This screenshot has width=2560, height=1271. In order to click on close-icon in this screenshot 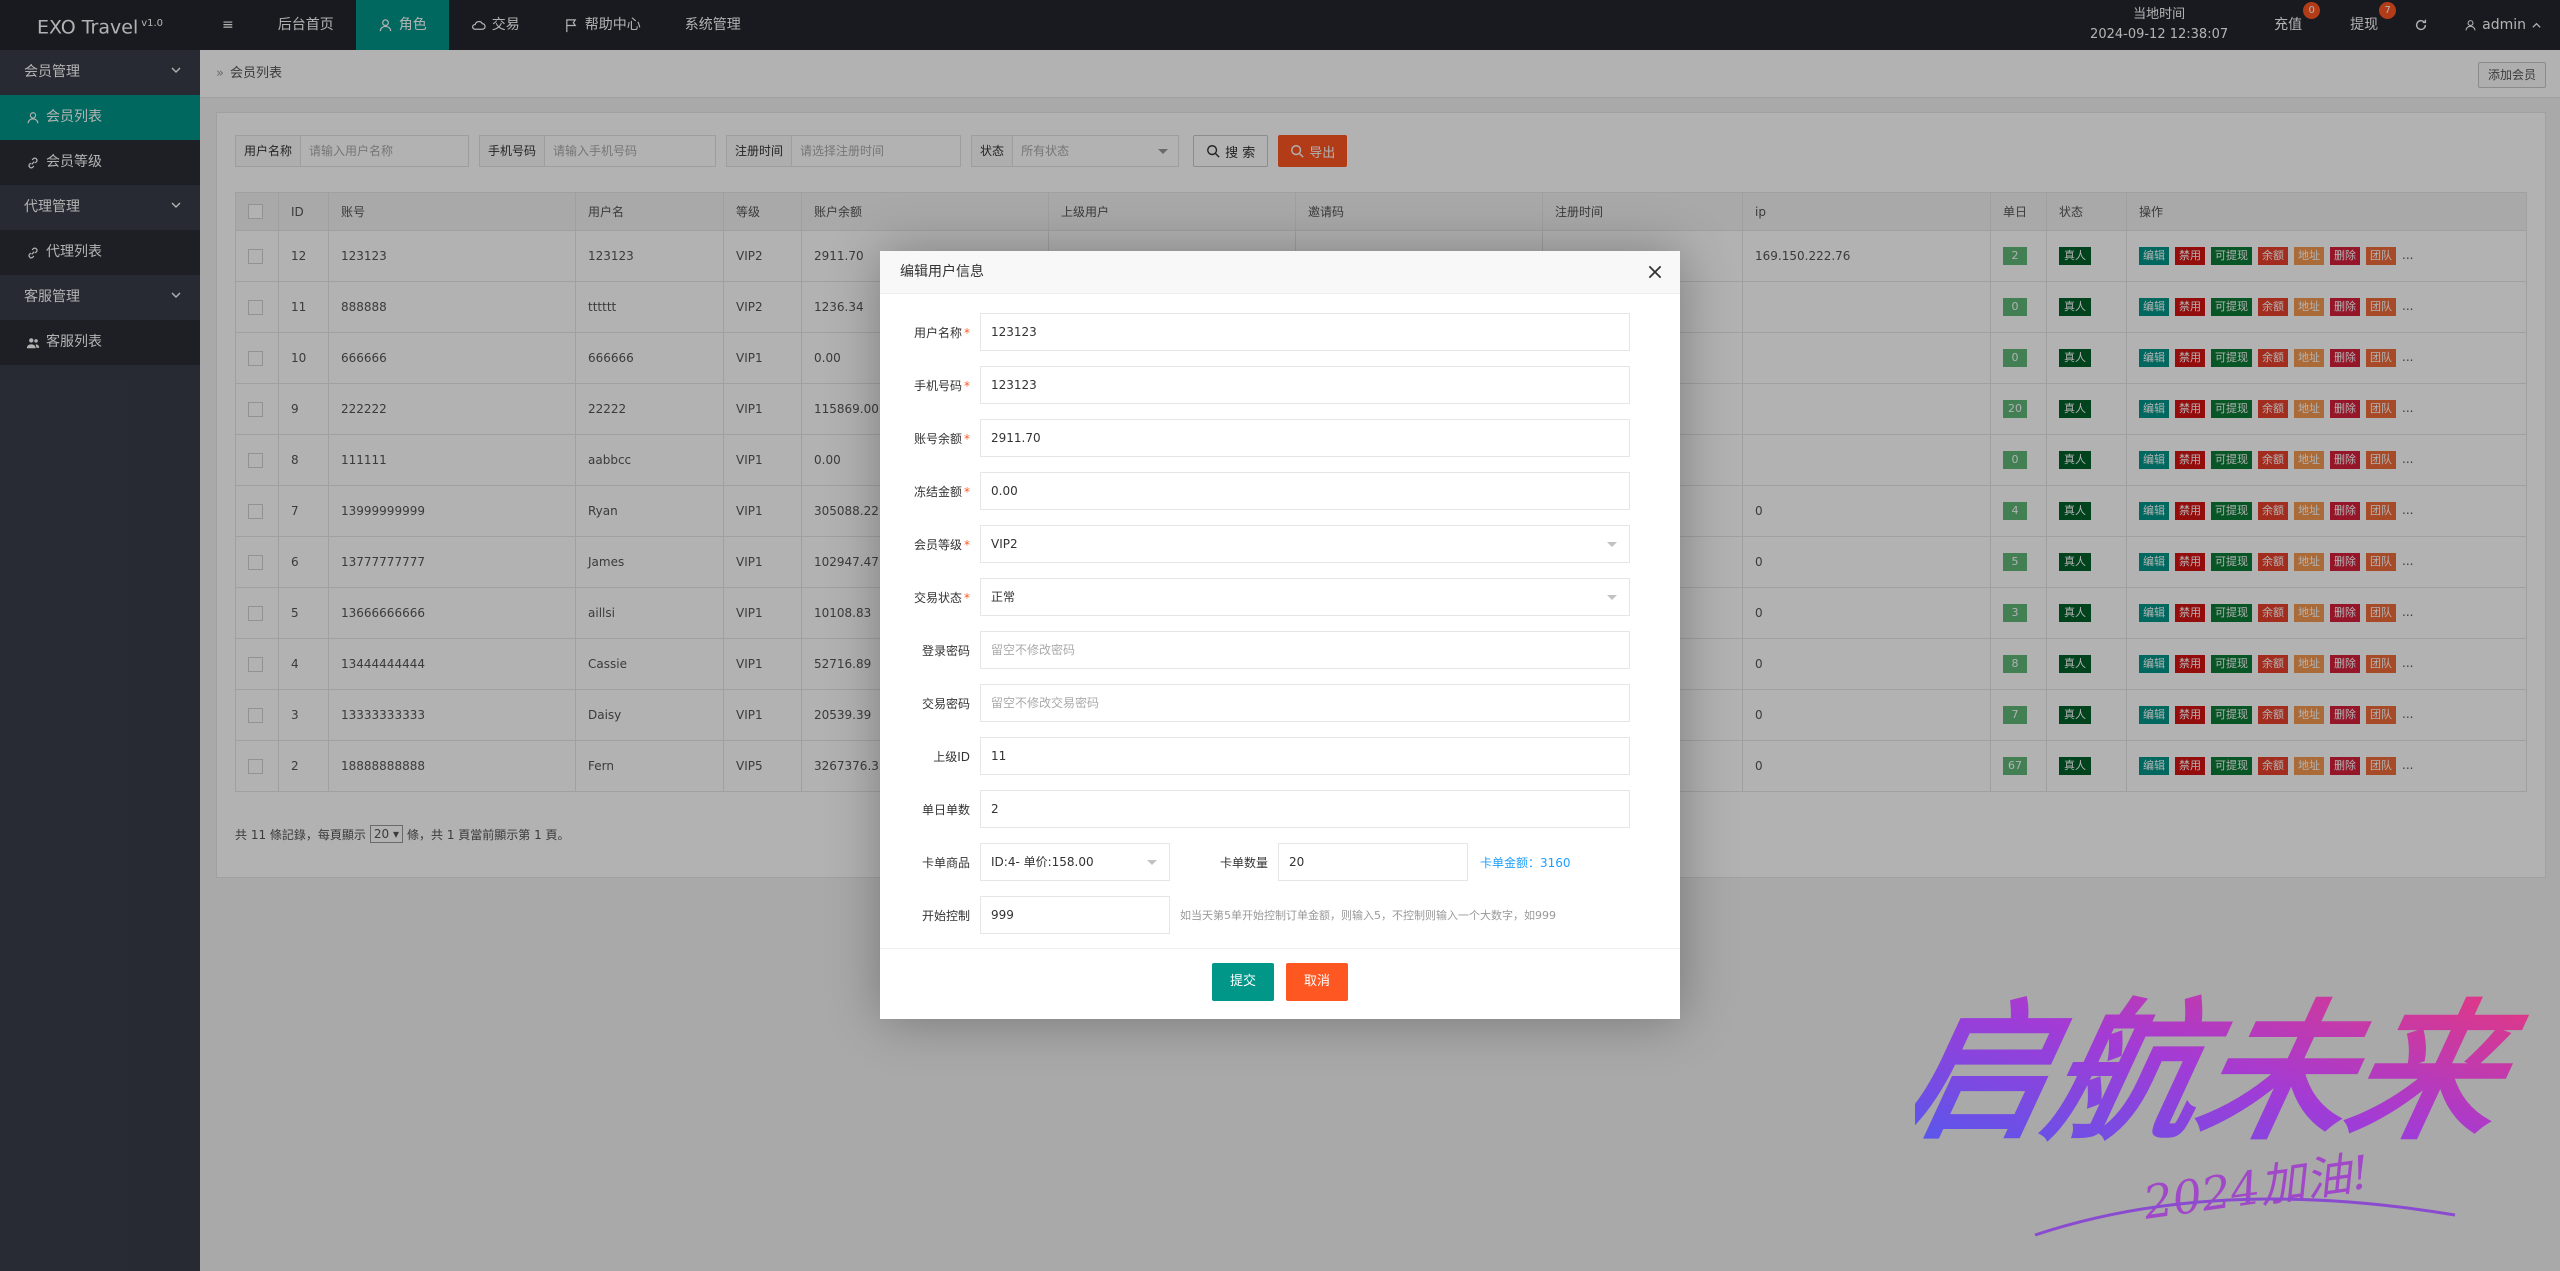, I will do `click(1655, 272)`.